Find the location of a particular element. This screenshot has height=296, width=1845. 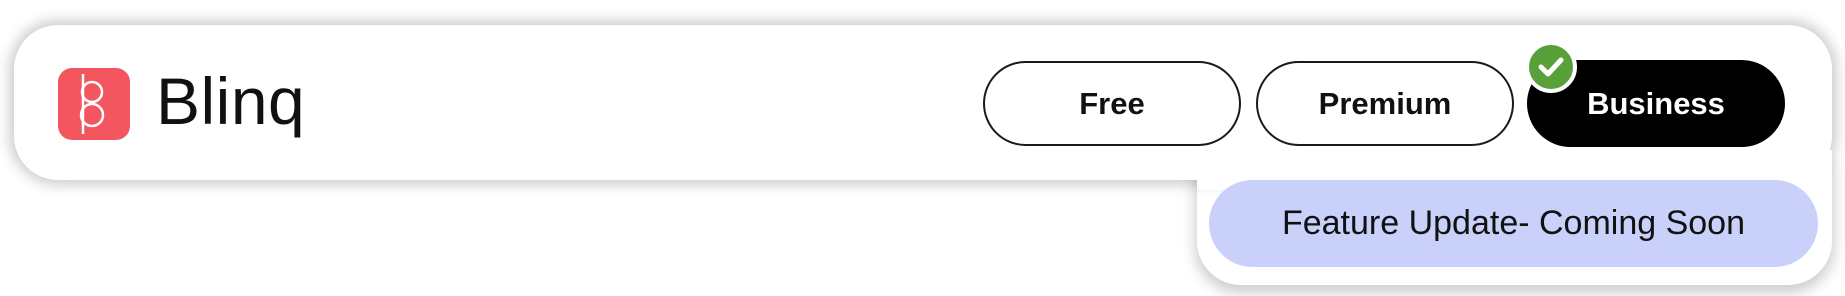

feature-update-label: Feature Update- Coming Soon is located at coordinates (1513, 223).